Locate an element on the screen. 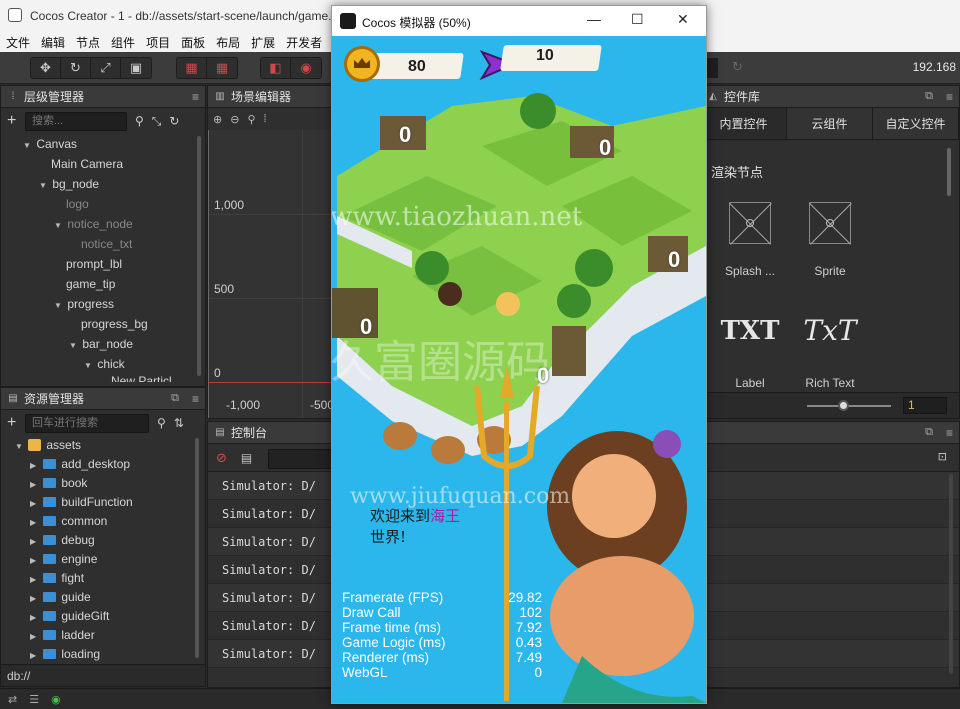 This screenshot has width=960, height=709. asset-folder: ▶ loading is located at coordinates (103, 654).